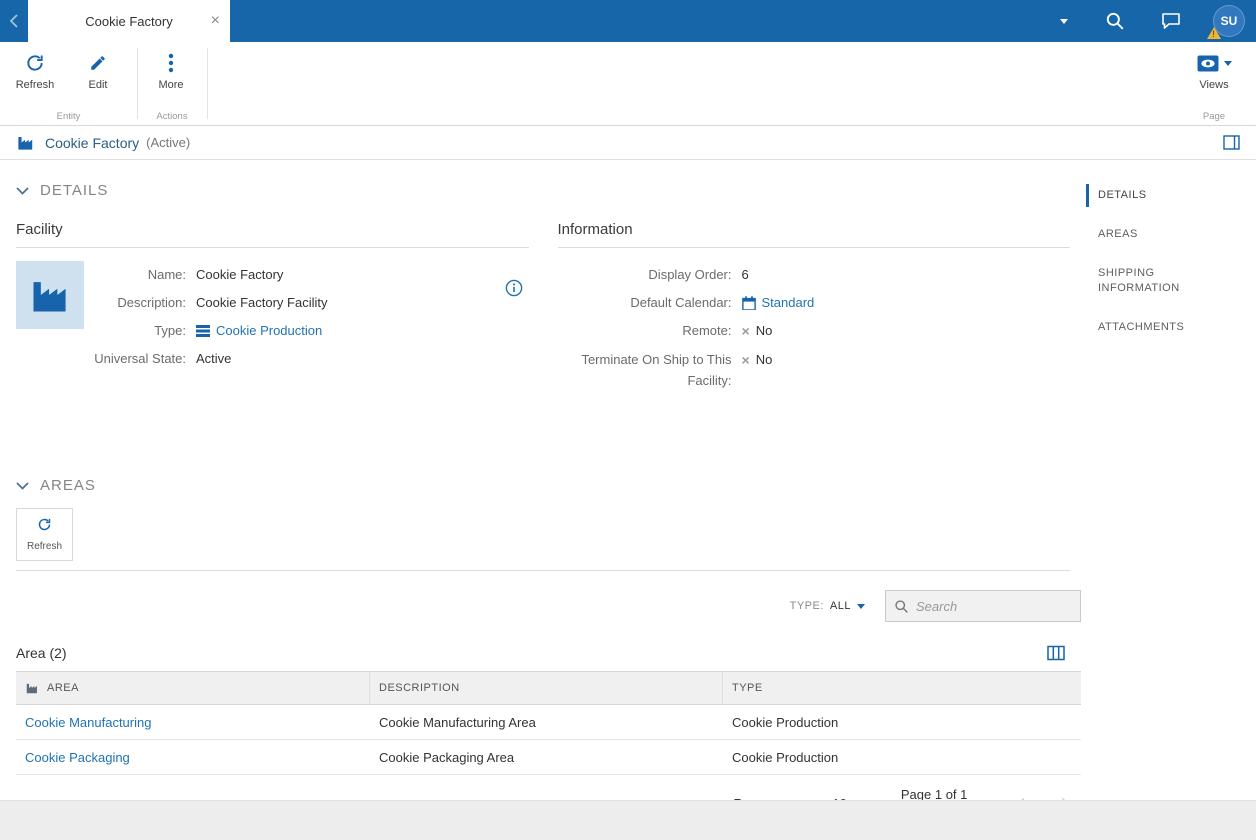 The height and width of the screenshot is (840, 1256). I want to click on avatar: SU, so click(1225, 22).